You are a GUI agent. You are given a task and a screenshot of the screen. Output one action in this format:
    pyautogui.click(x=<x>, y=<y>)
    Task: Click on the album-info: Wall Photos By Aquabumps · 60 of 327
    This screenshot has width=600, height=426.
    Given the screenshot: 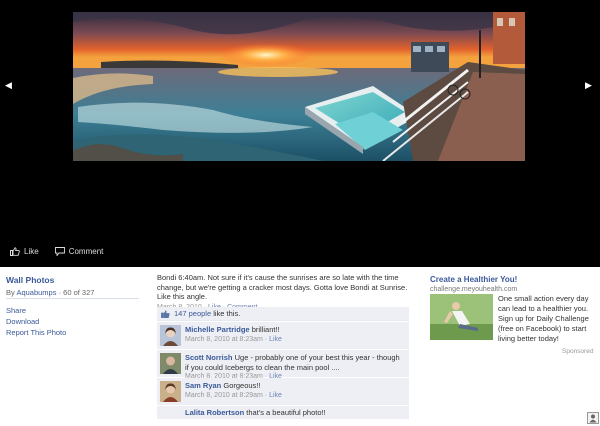 What is the action you would take?
    pyautogui.click(x=73, y=286)
    